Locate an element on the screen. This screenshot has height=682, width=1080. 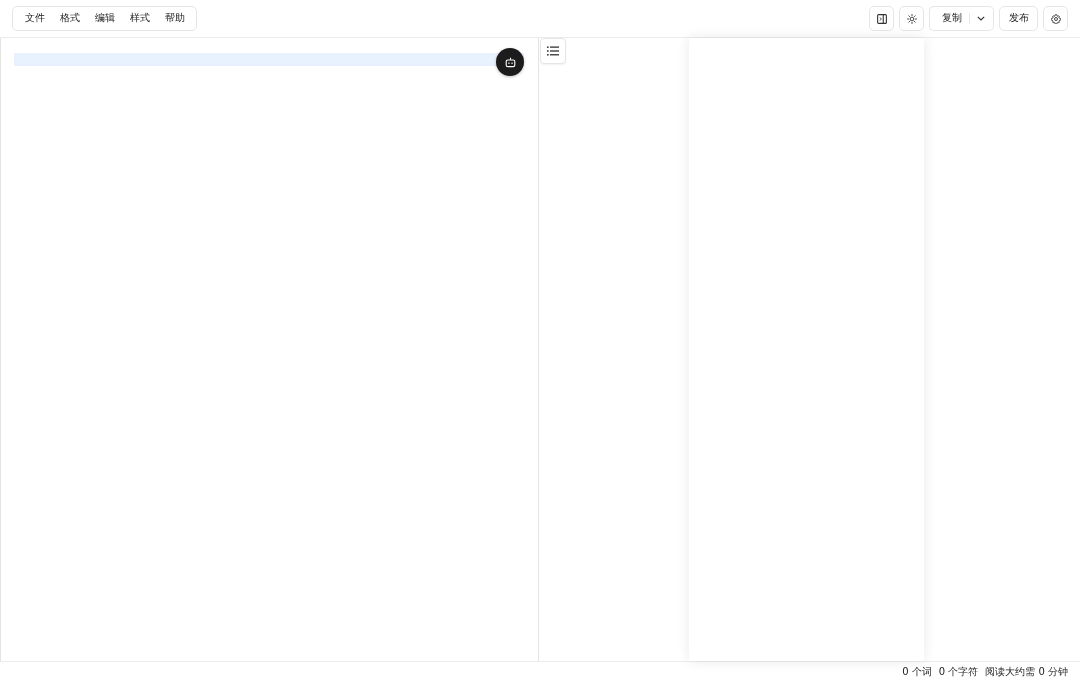
menu-item: 格式 is located at coordinates (69, 18).